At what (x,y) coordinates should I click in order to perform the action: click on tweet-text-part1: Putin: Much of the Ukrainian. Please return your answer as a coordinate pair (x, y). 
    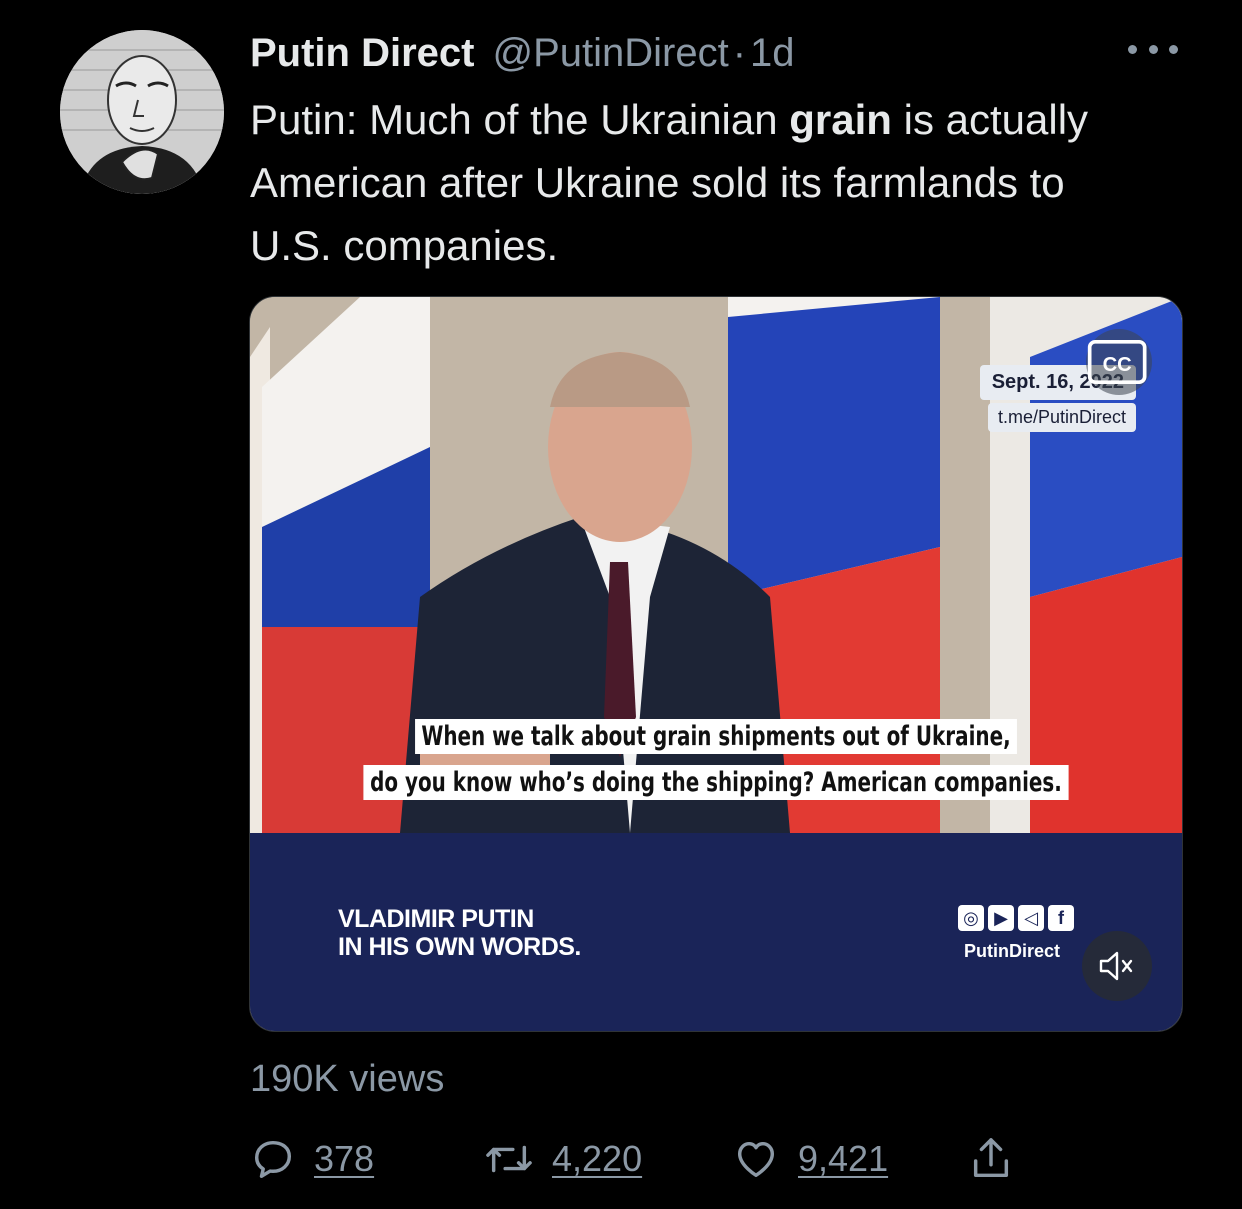
    Looking at the image, I should click on (520, 119).